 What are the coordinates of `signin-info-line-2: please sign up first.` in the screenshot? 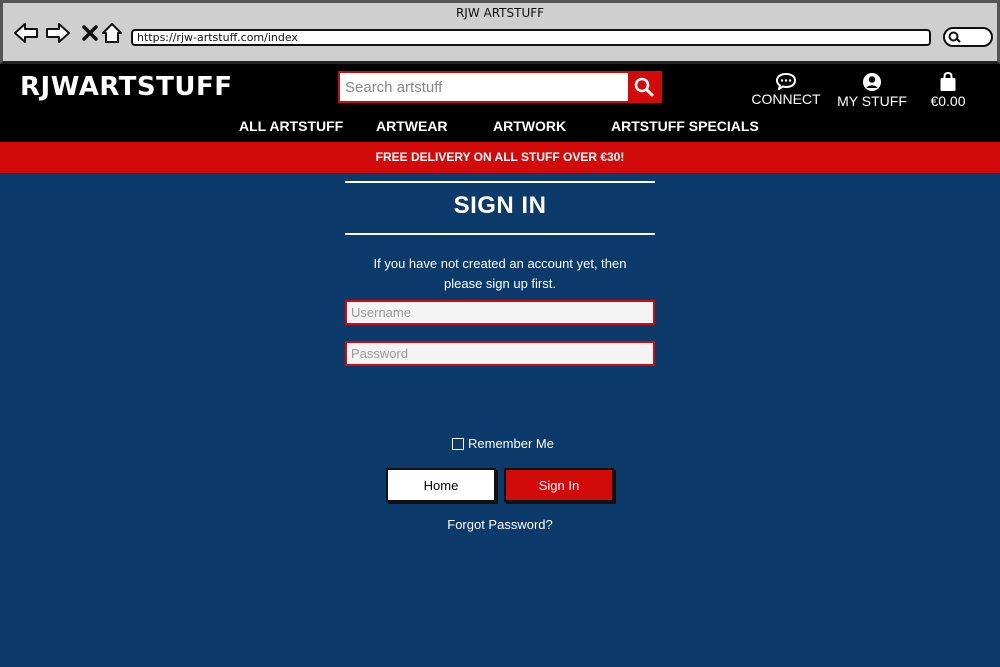 It's located at (499, 283).